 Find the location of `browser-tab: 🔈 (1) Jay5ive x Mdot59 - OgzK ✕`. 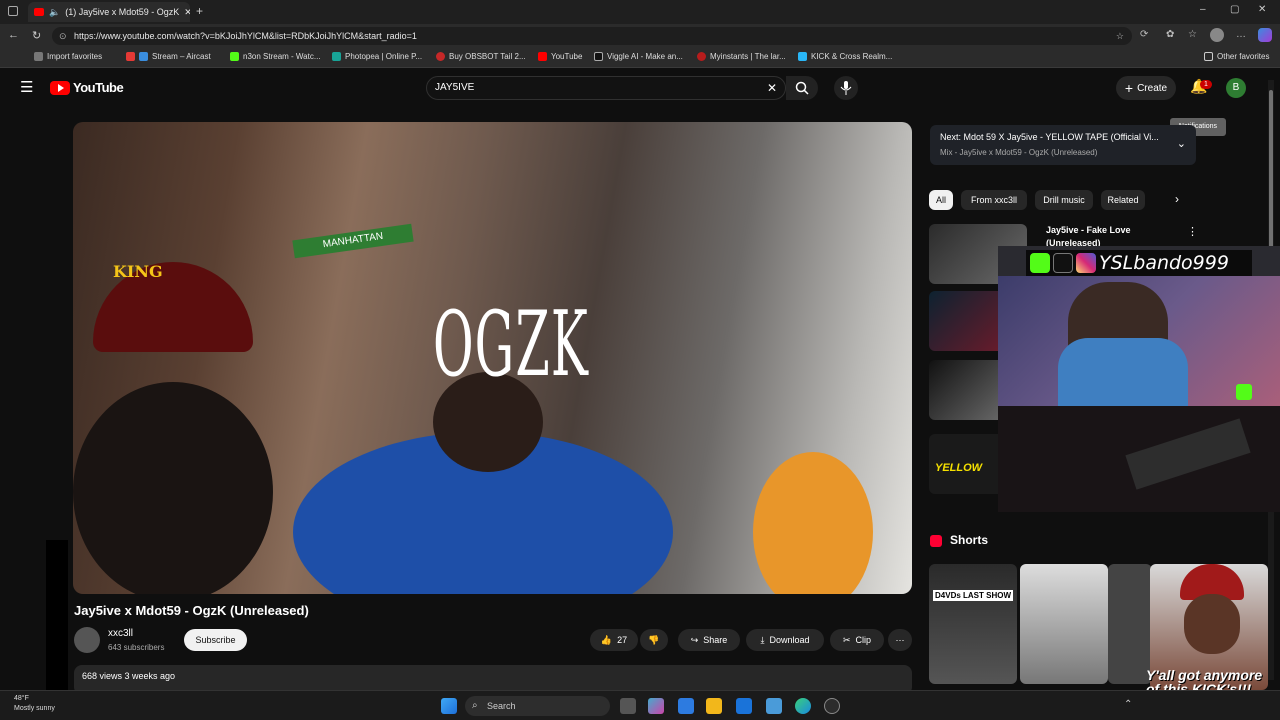

browser-tab: 🔈 (1) Jay5ive x Mdot59 - OgzK ✕ is located at coordinates (109, 12).